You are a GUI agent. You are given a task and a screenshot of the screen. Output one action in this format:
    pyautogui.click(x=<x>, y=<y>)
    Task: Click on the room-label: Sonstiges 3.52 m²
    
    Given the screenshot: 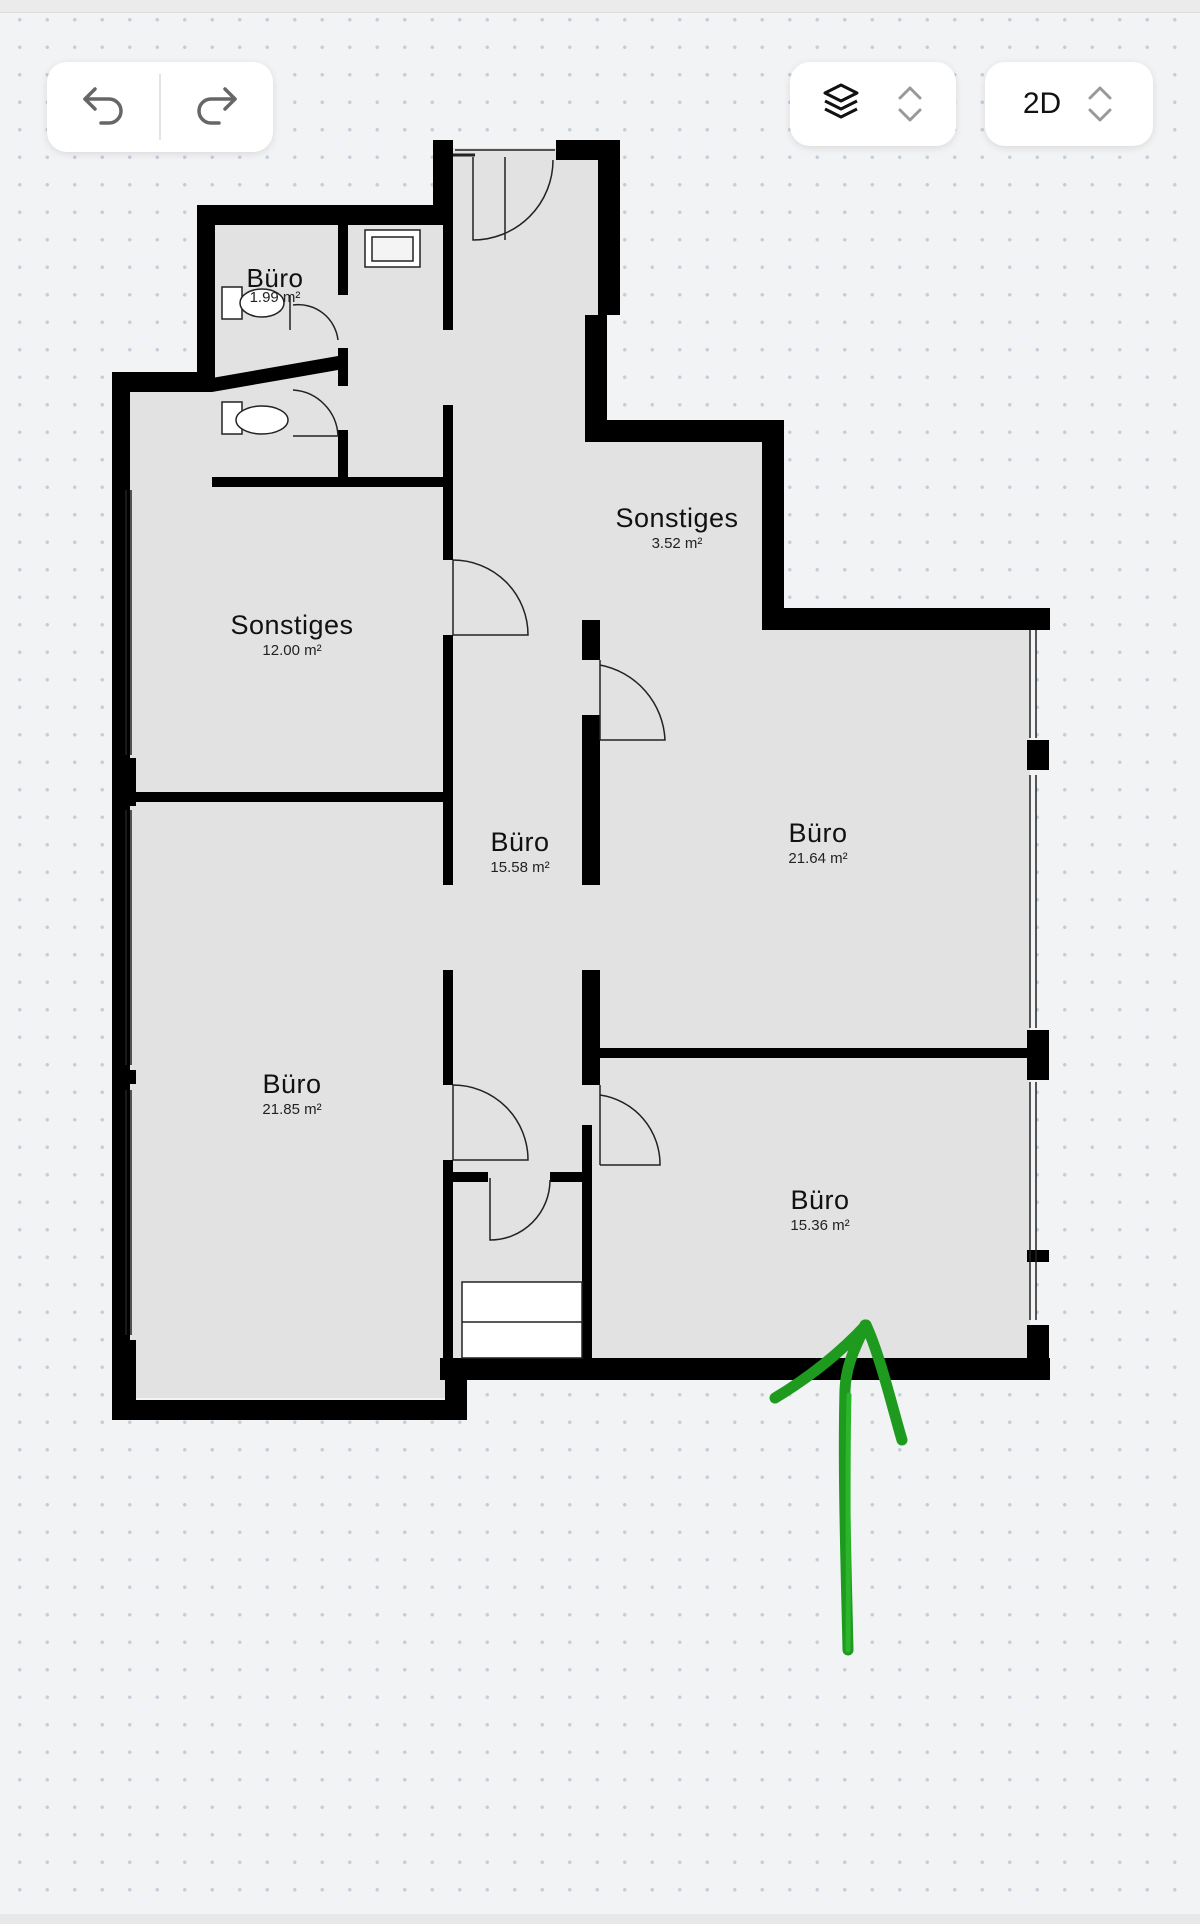 What is the action you would take?
    pyautogui.click(x=676, y=528)
    